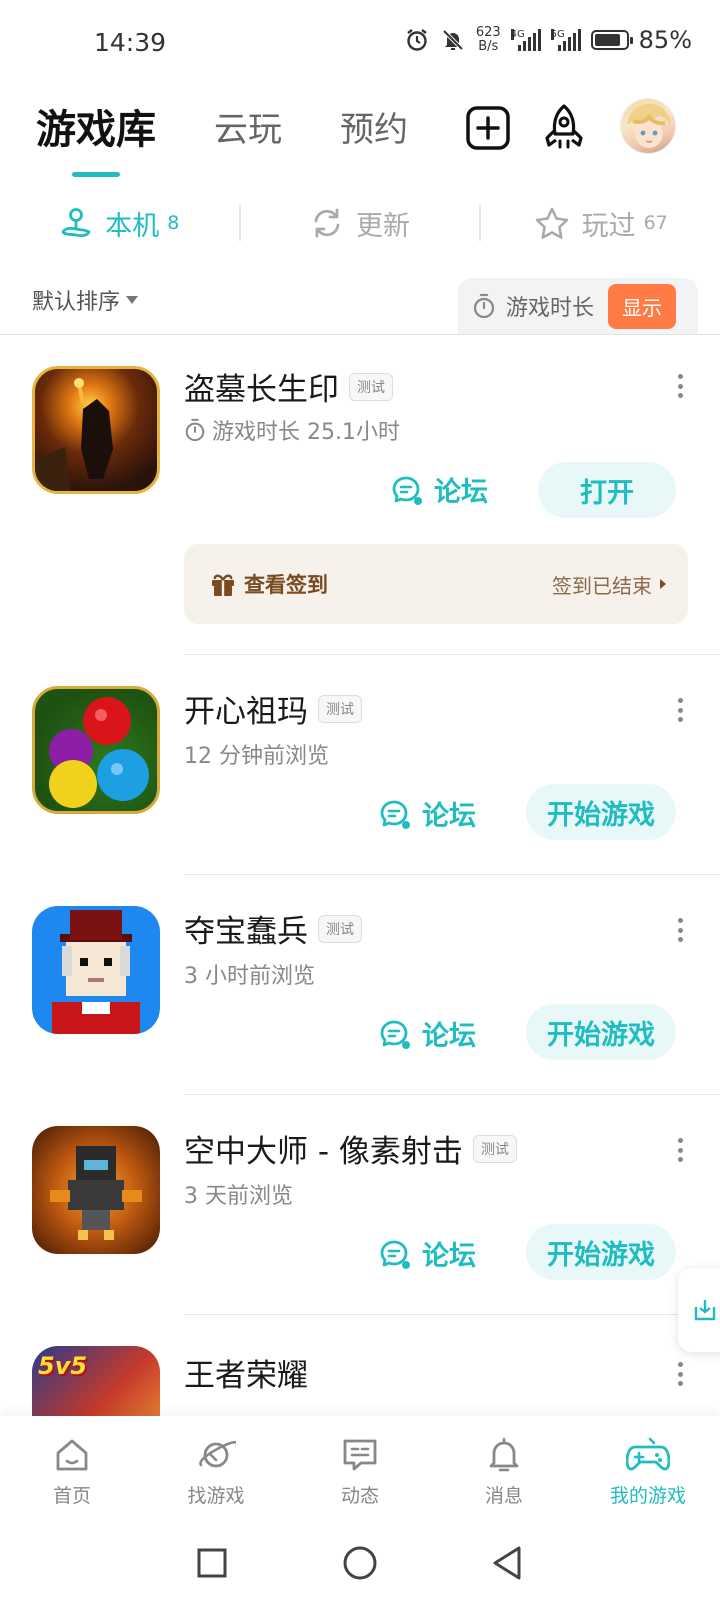 The height and width of the screenshot is (1600, 720). What do you see at coordinates (665, 40) in the screenshot?
I see `battery-percent: 85%` at bounding box center [665, 40].